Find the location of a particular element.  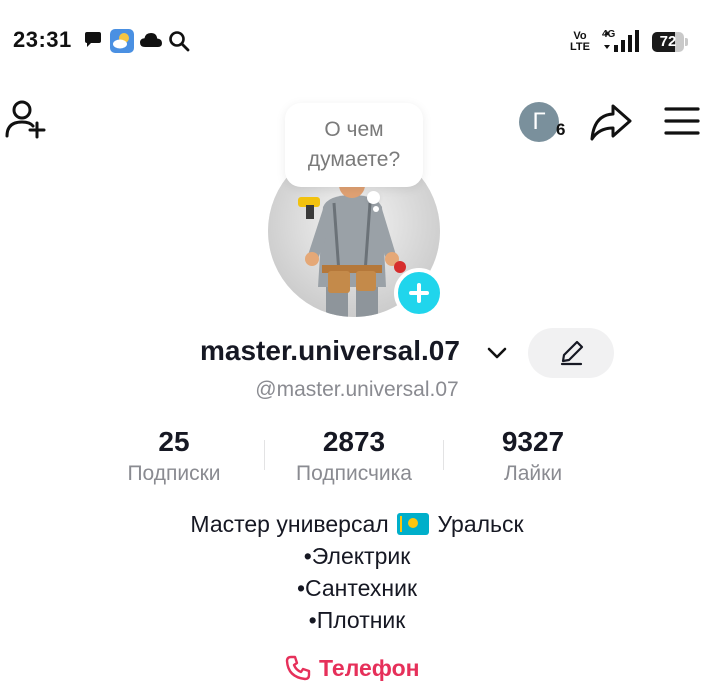

thought-bubble-tail is located at coordinates (373, 197).